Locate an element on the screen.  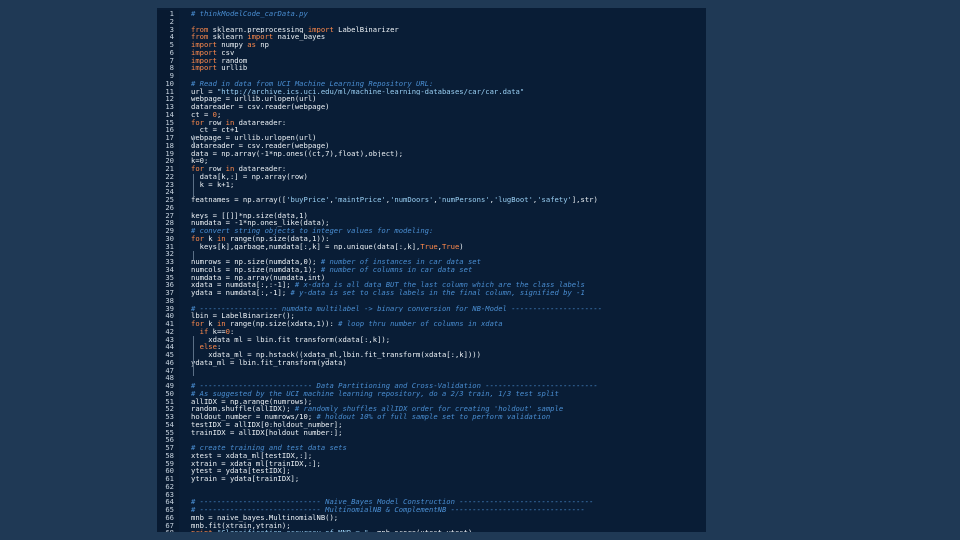
code-line: import urllib is located at coordinates (448, 68).